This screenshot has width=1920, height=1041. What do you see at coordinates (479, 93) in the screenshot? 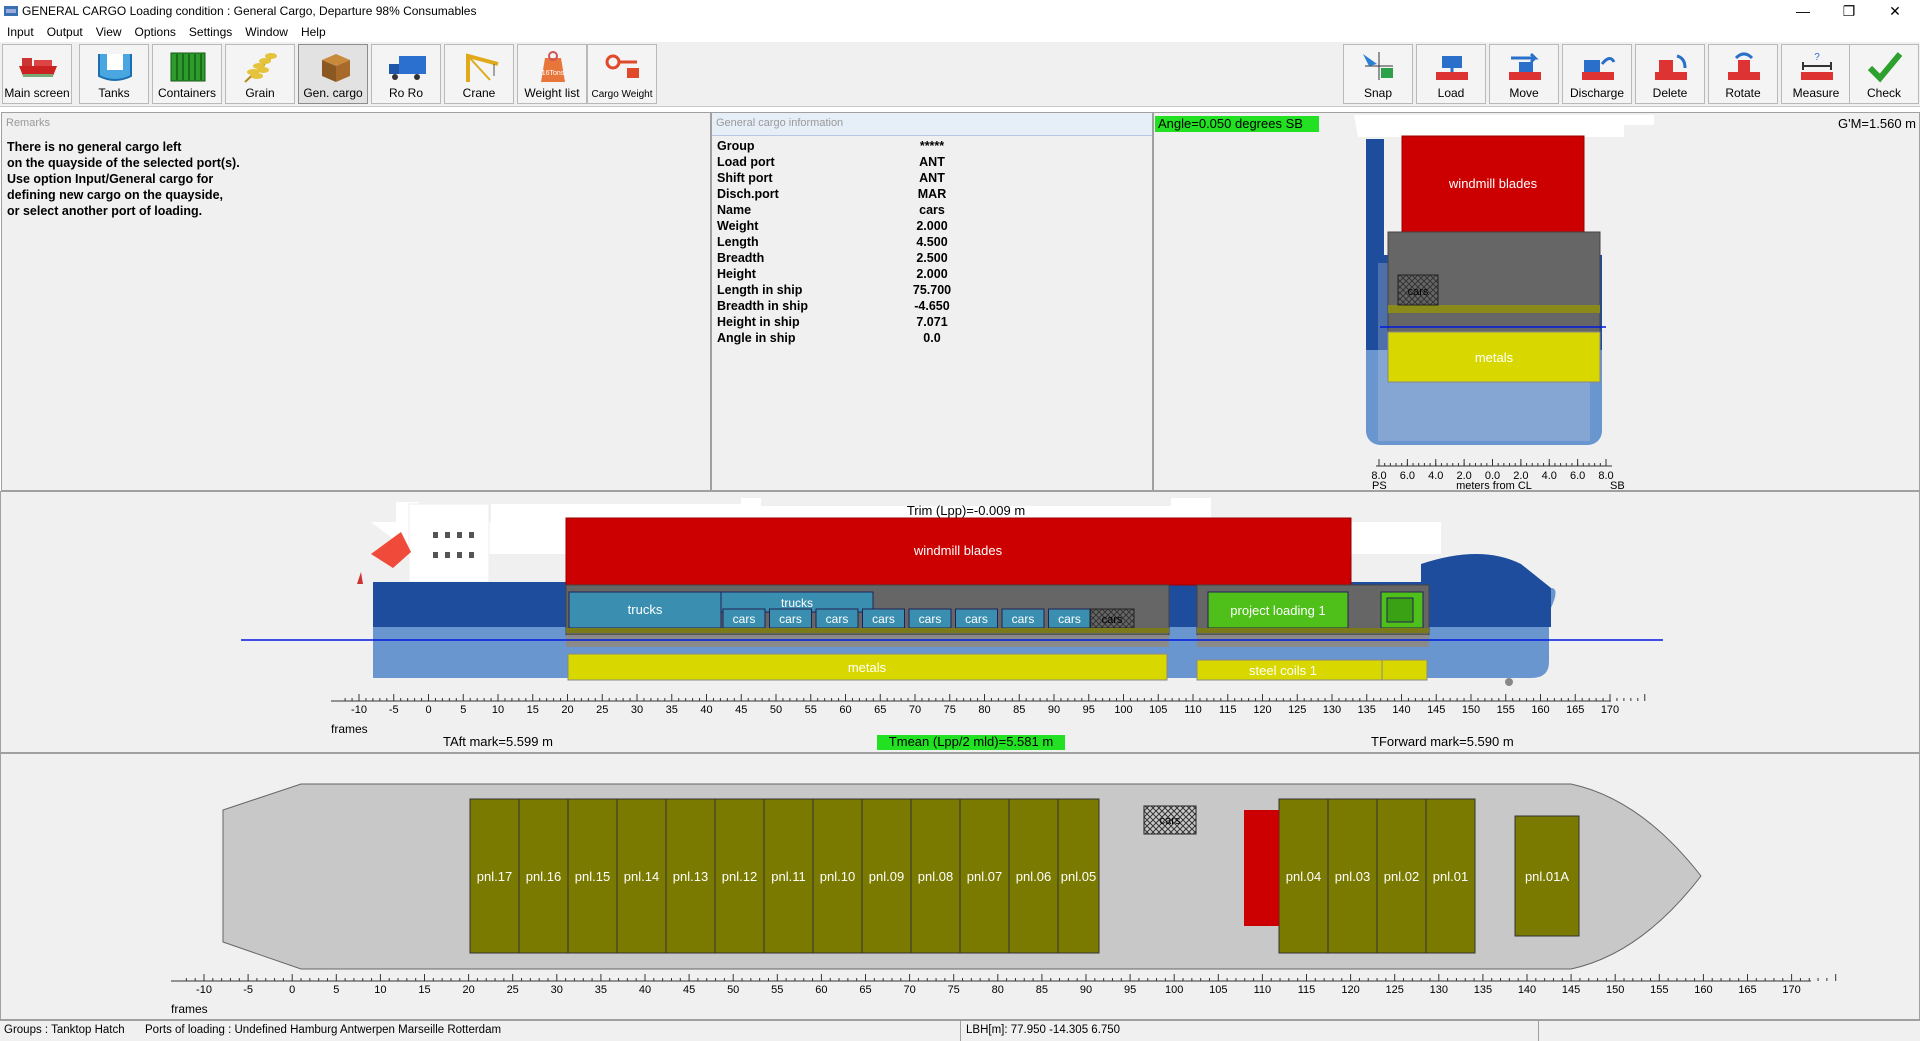
I see `crane-label: Crane` at bounding box center [479, 93].